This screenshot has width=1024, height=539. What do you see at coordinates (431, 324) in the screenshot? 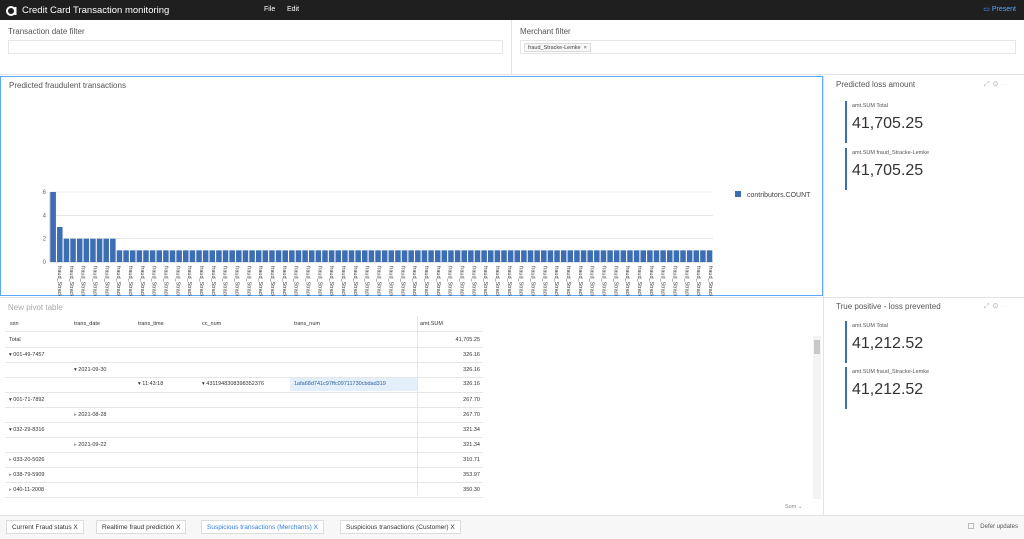
I see `header-amt-sum: amt.SUM` at bounding box center [431, 324].